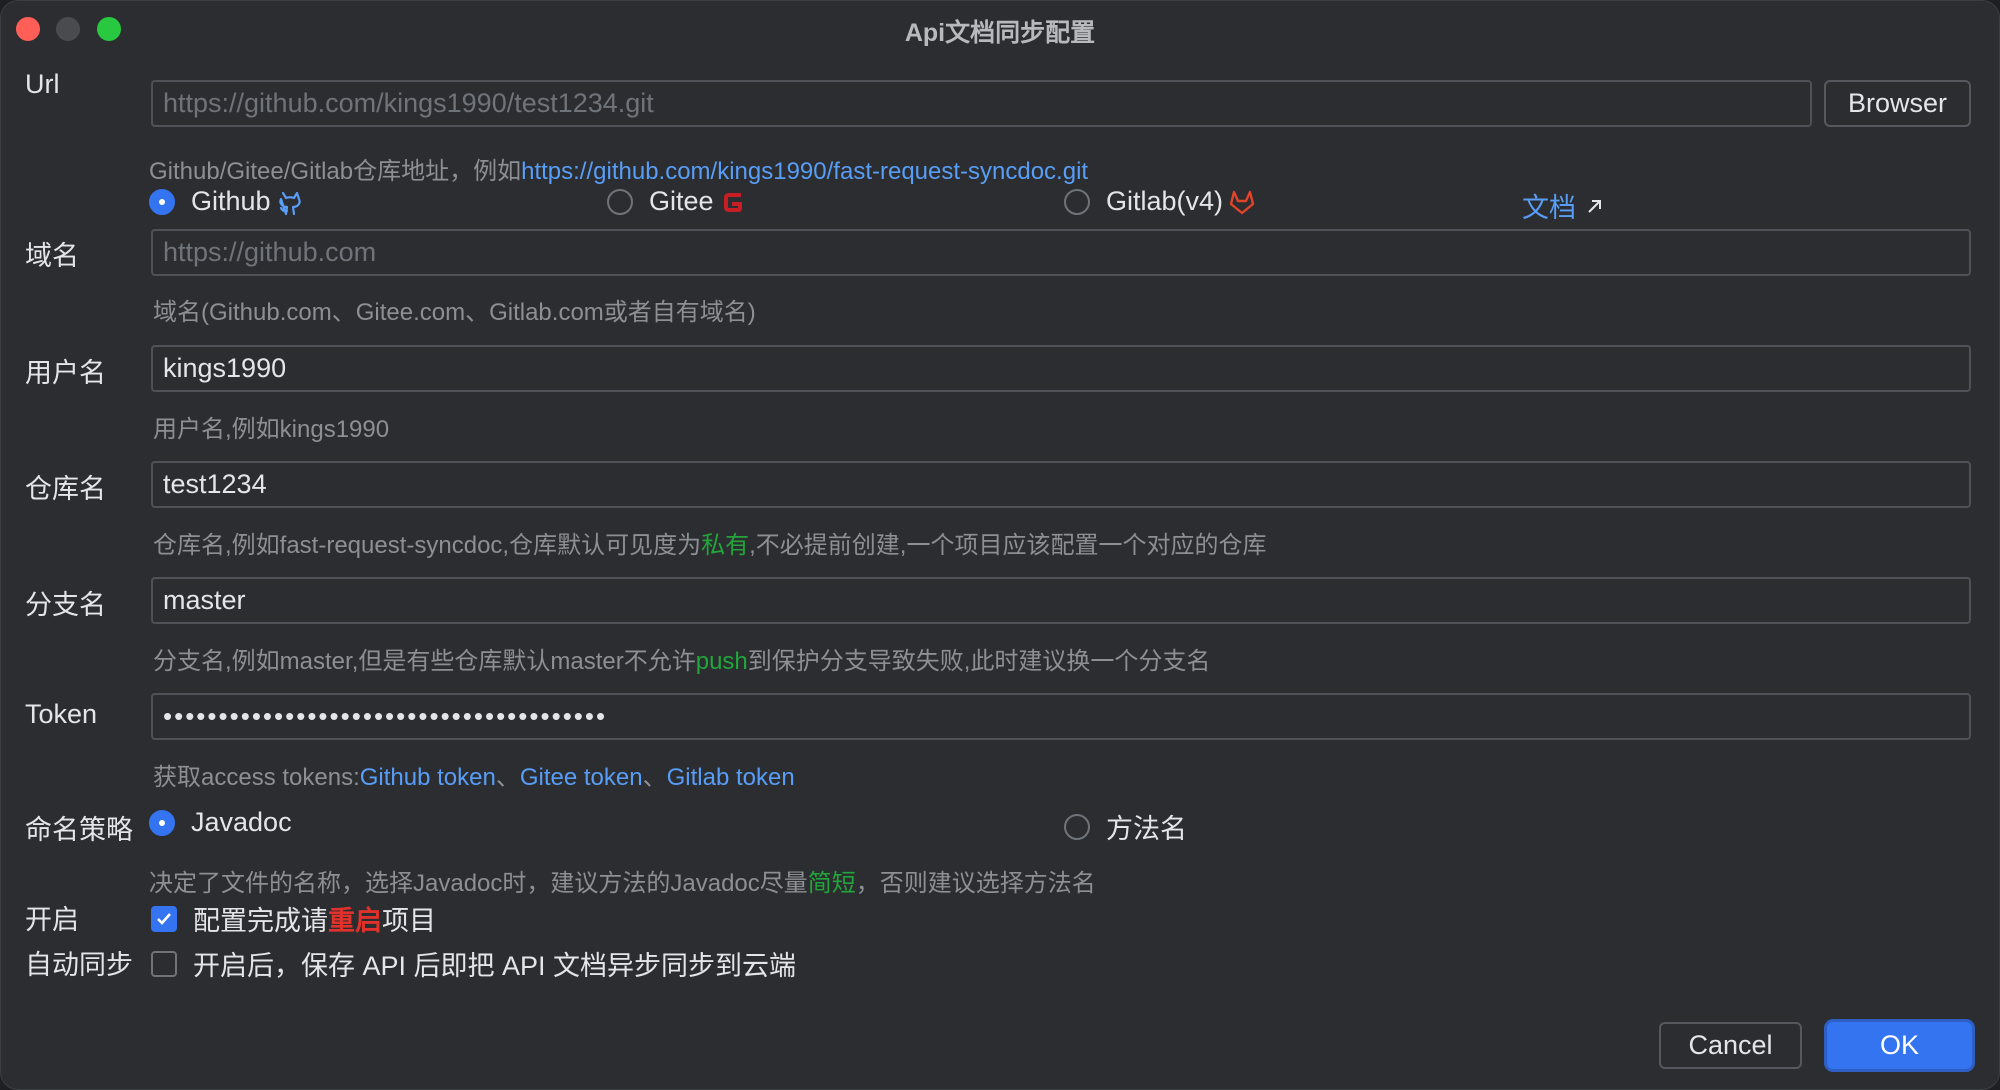 This screenshot has height=1090, width=2000. I want to click on cancel-button: Cancel, so click(1730, 1045).